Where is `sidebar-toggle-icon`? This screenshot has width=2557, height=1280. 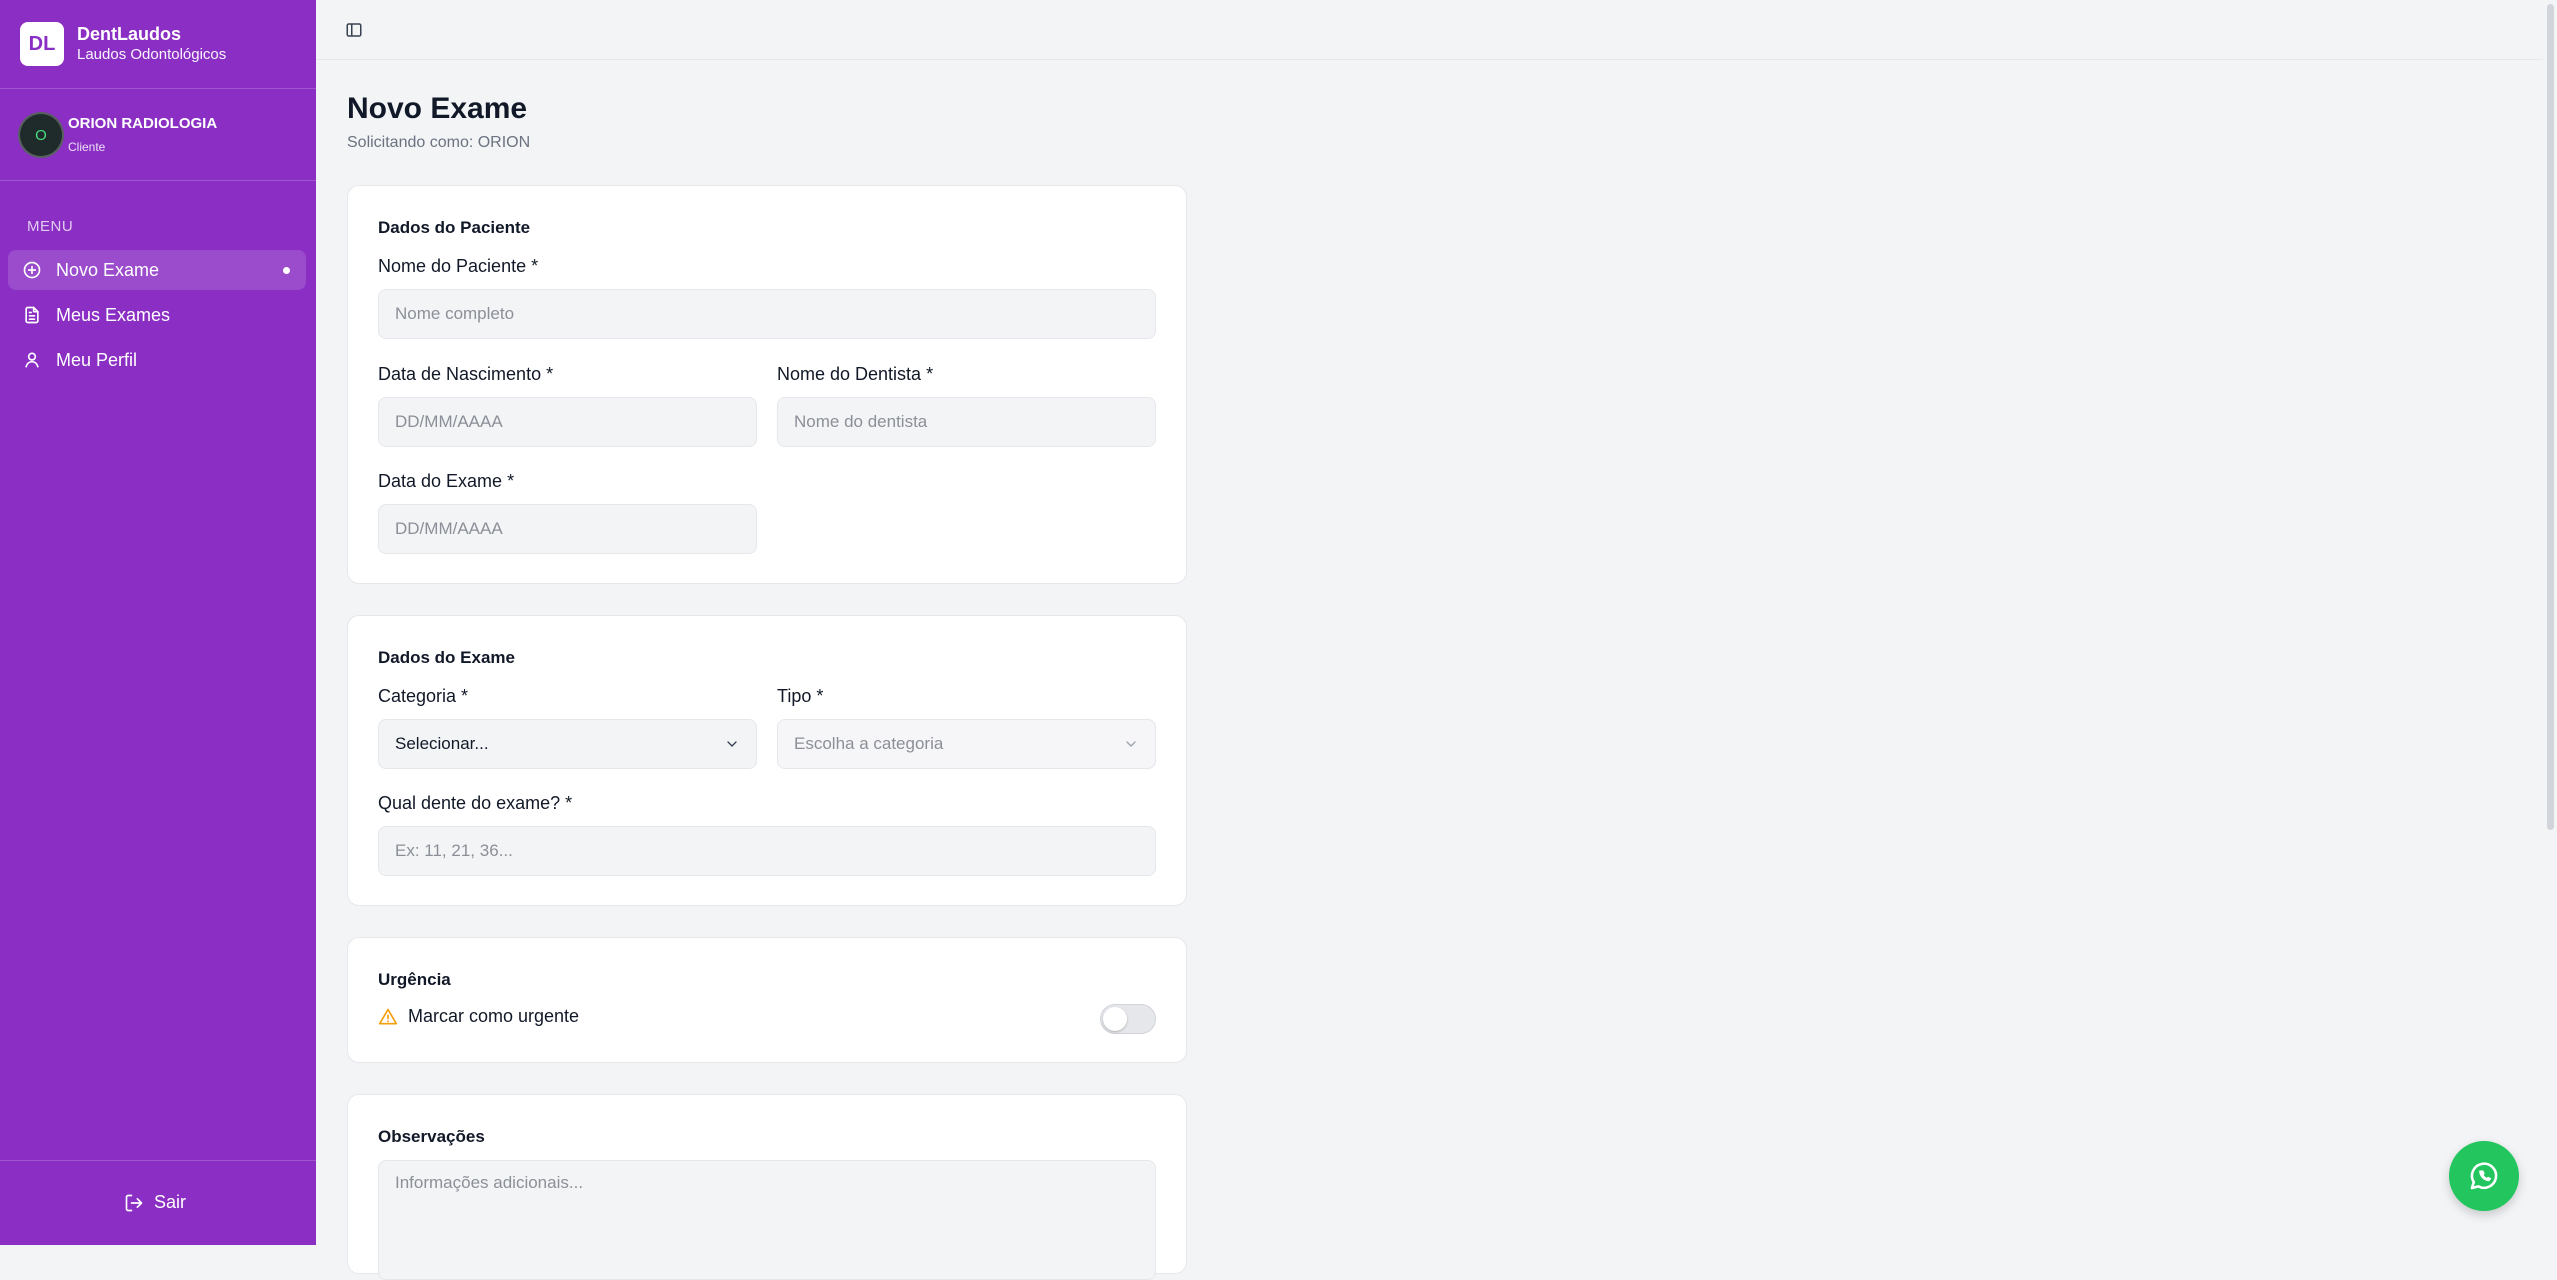 sidebar-toggle-icon is located at coordinates (354, 30).